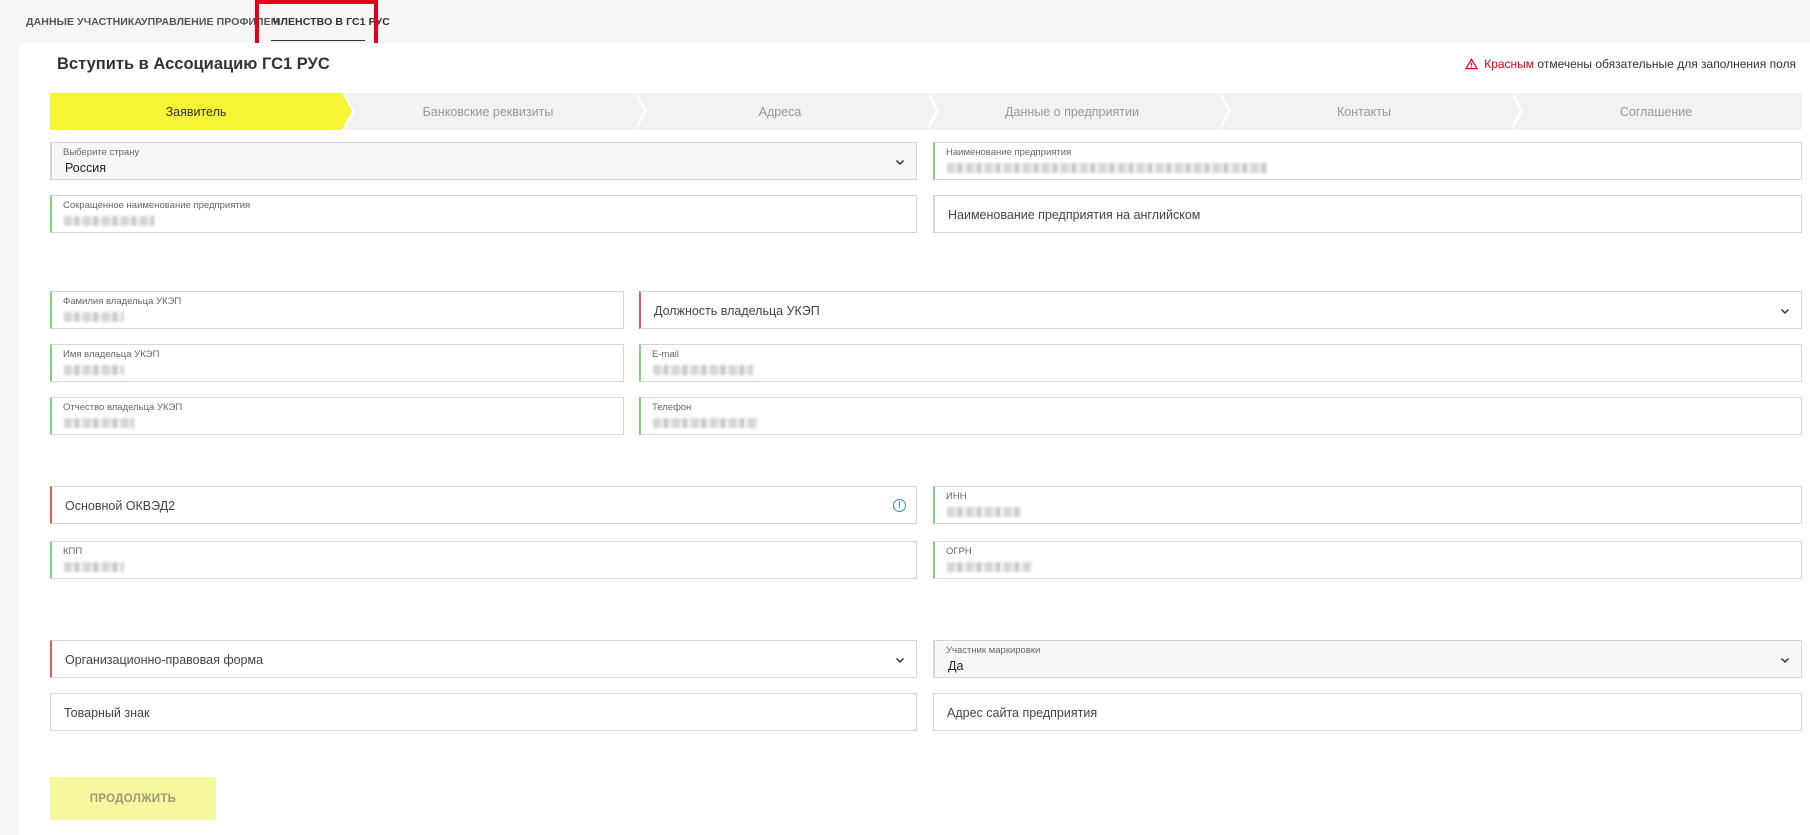  I want to click on legal-form-select: Организационно-правовая форма, so click(483, 659).